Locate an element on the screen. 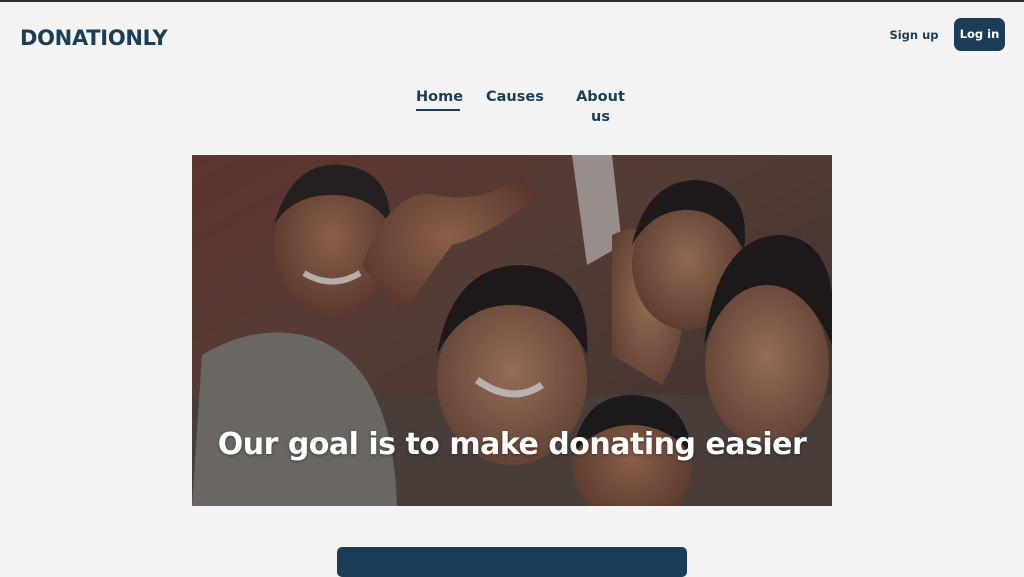 The height and width of the screenshot is (577, 1024). nav-about-us: About us is located at coordinates (600, 106).